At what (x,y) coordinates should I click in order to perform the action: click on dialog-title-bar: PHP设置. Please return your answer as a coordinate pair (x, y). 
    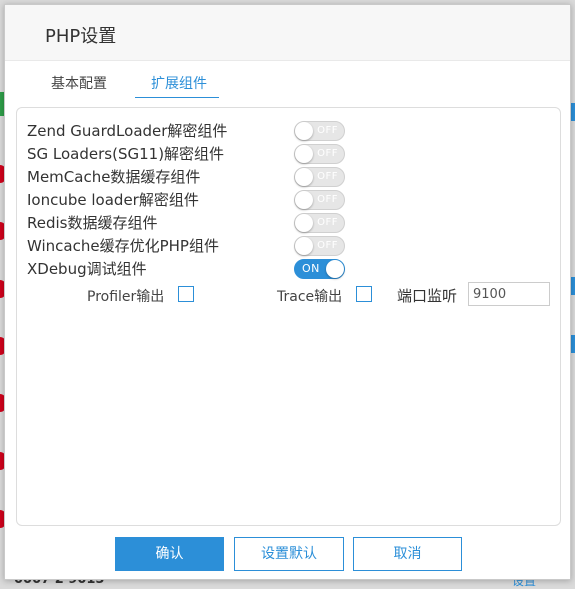
    Looking at the image, I should click on (287, 33).